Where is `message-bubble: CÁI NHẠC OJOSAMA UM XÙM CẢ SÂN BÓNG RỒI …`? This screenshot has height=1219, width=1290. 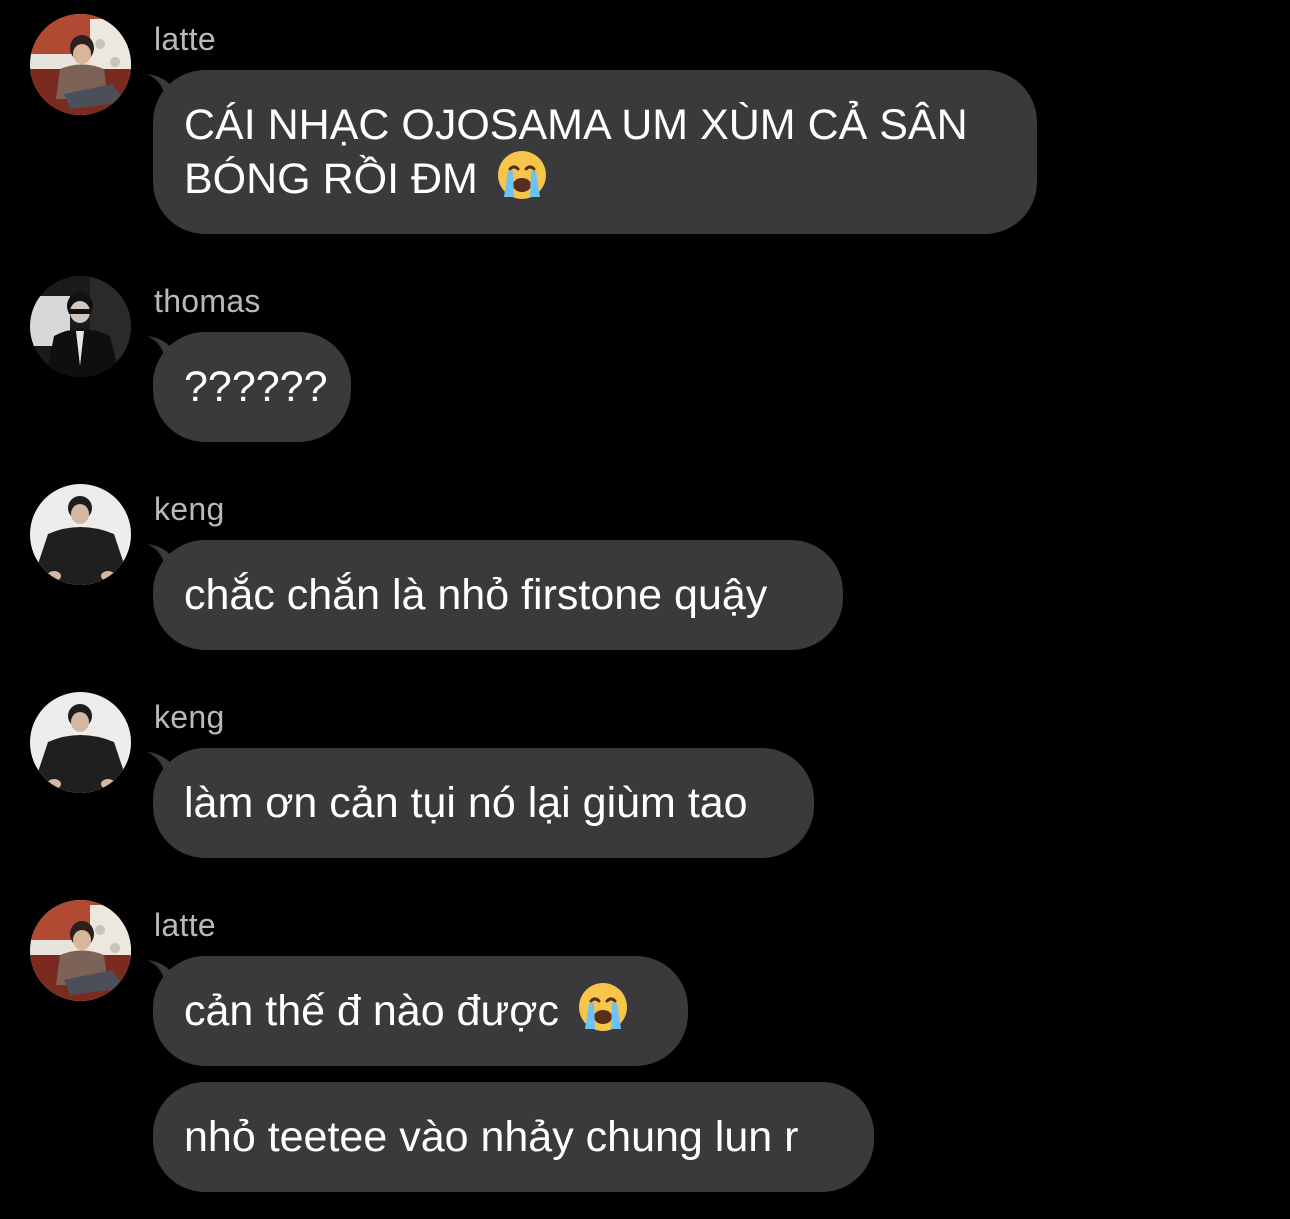
message-bubble: CÁI NHẠC OJOSAMA UM XÙM CẢ SÂN BÓNG RỒI … is located at coordinates (595, 152).